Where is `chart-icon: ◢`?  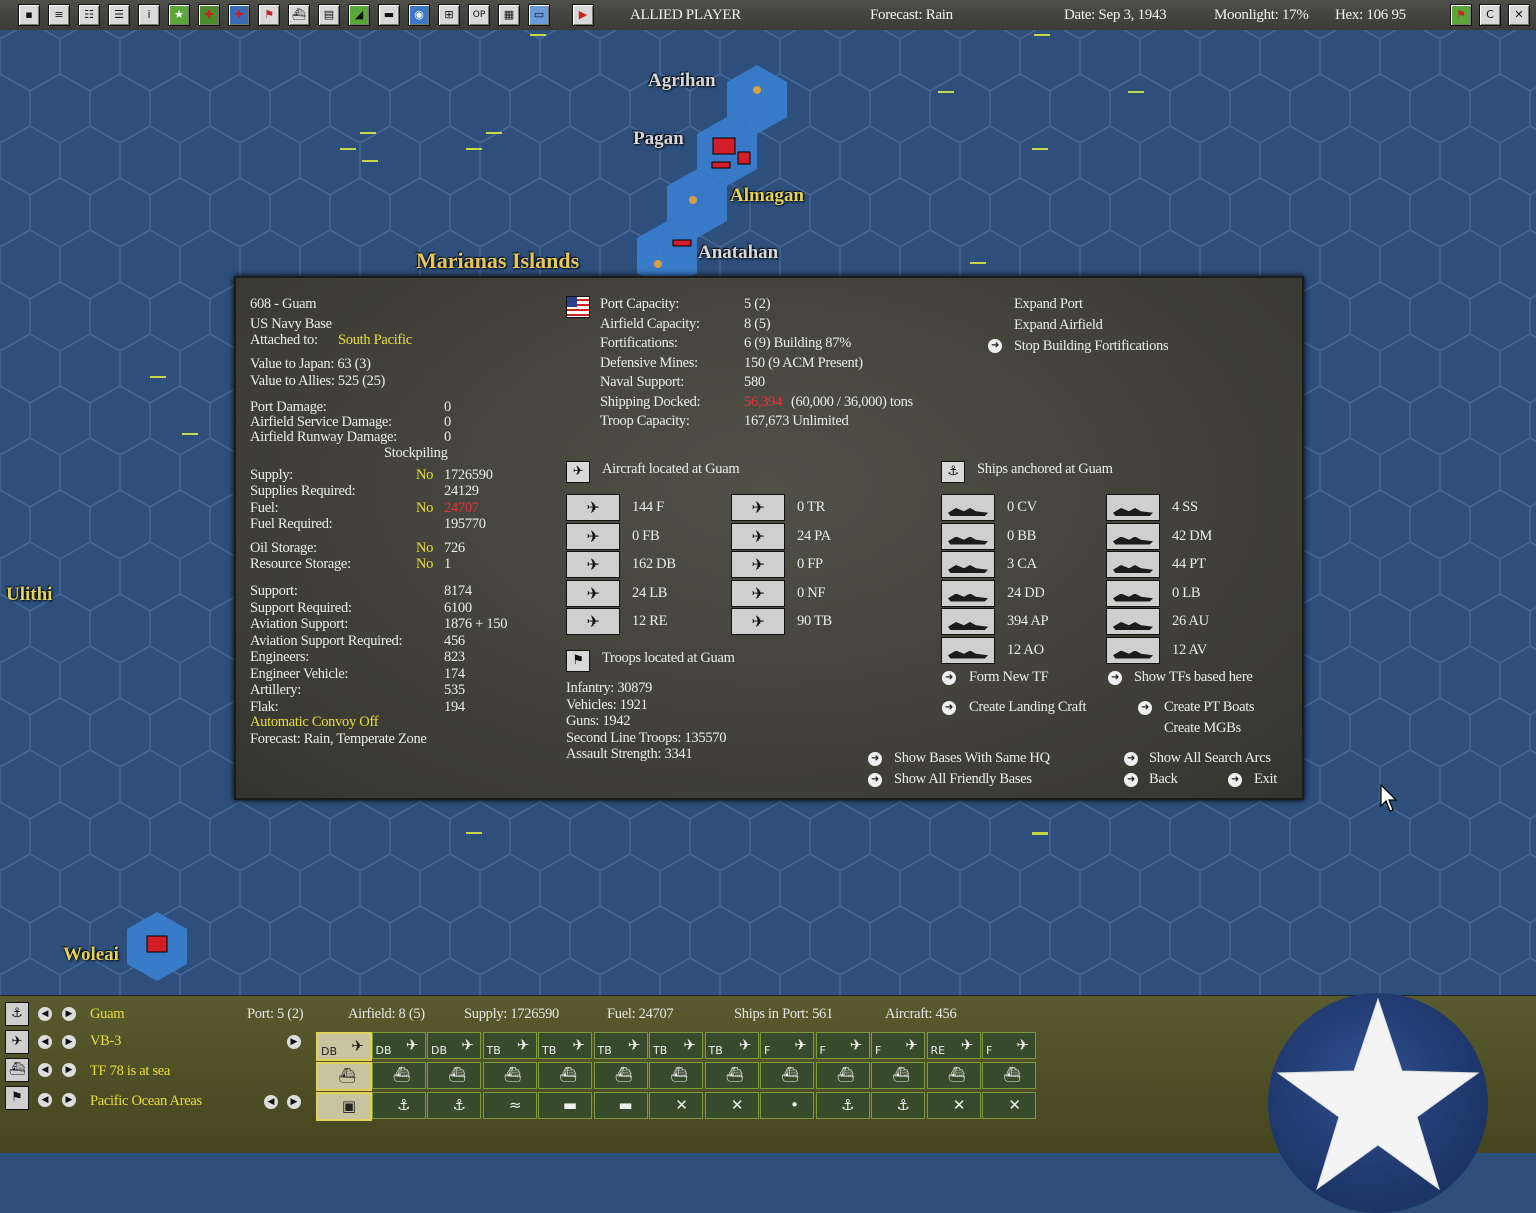 chart-icon: ◢ is located at coordinates (359, 15).